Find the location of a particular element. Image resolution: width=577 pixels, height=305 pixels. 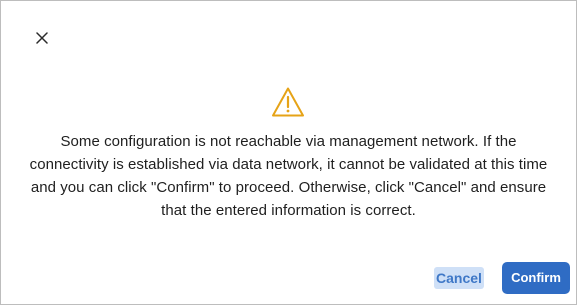

confirm-button: Confirm is located at coordinates (536, 278).